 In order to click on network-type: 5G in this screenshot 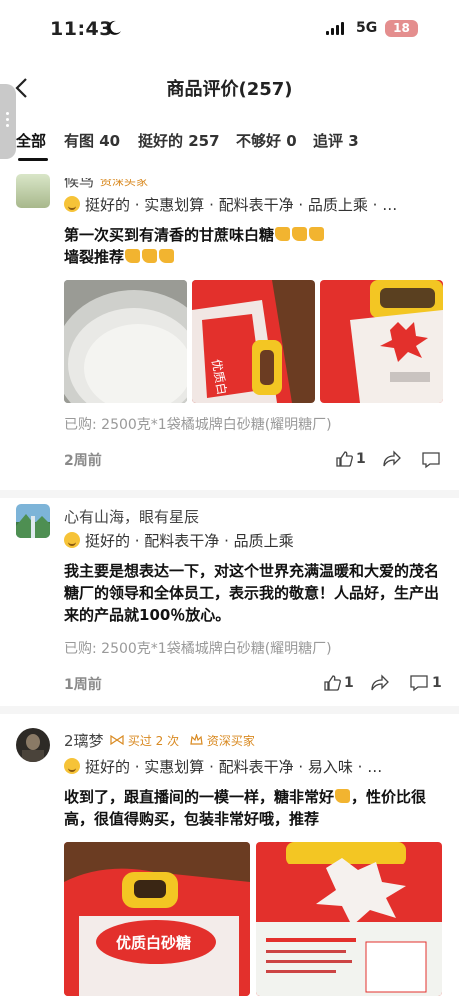, I will do `click(367, 28)`.